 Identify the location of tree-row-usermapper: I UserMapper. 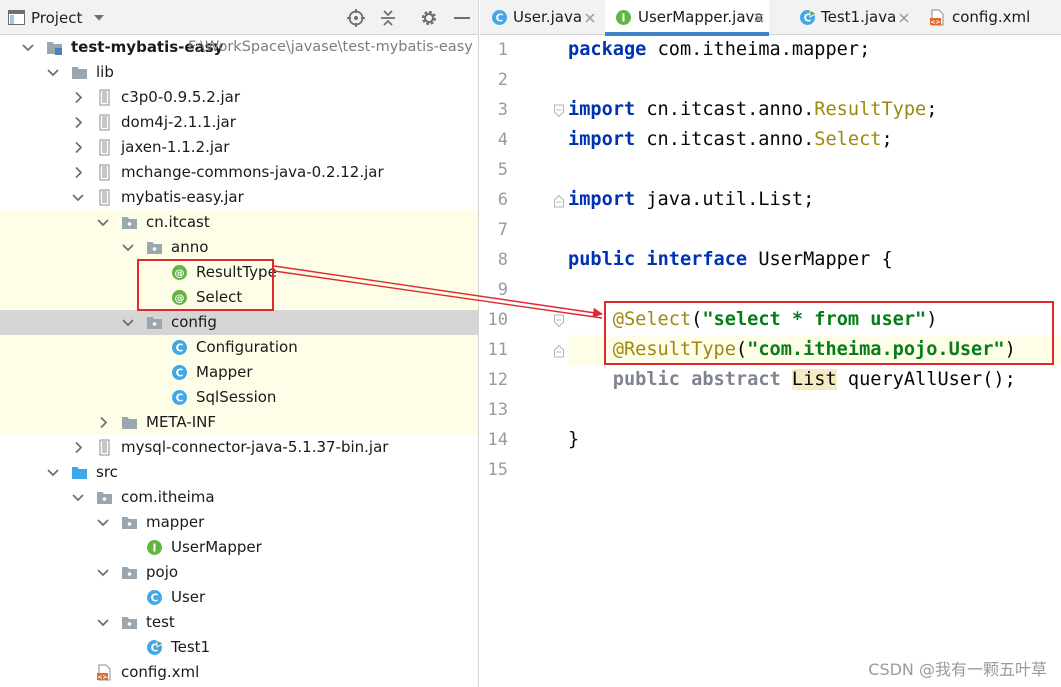
(239, 547).